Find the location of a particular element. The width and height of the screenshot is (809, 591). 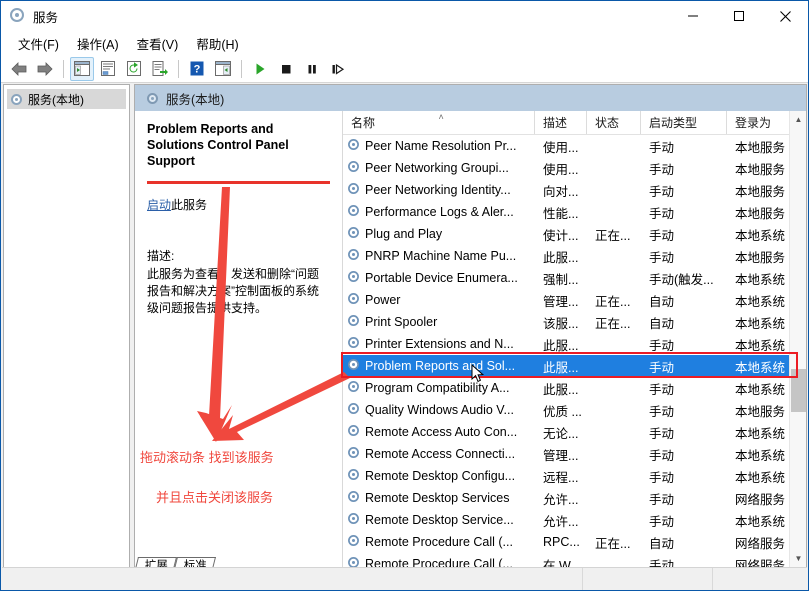

start-service-link: 启动 is located at coordinates (159, 205).